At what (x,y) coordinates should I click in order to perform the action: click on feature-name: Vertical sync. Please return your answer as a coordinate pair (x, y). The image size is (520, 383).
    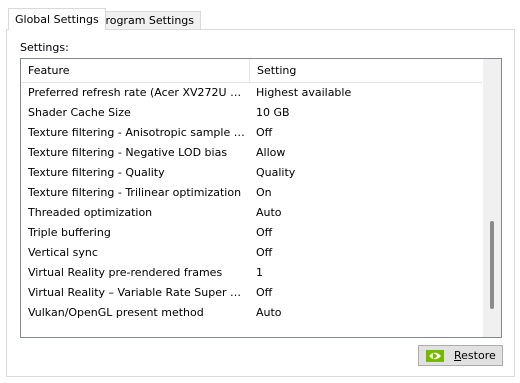
    Looking at the image, I should click on (63, 252).